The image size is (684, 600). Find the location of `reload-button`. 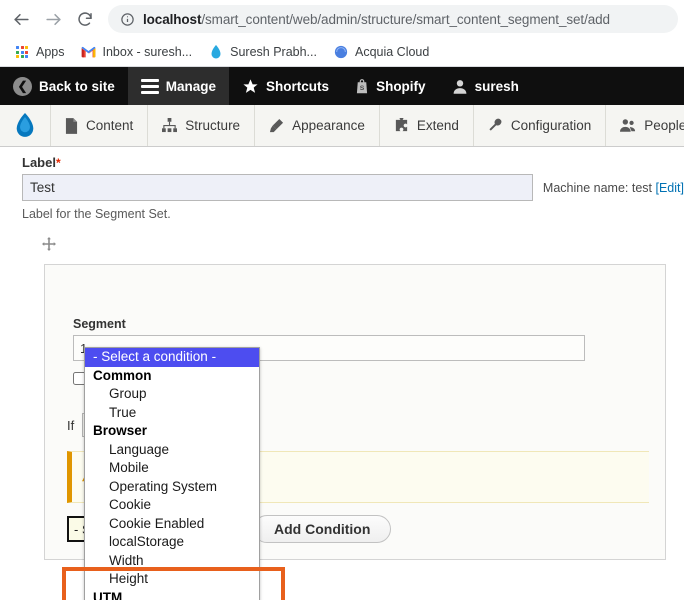

reload-button is located at coordinates (85, 19).